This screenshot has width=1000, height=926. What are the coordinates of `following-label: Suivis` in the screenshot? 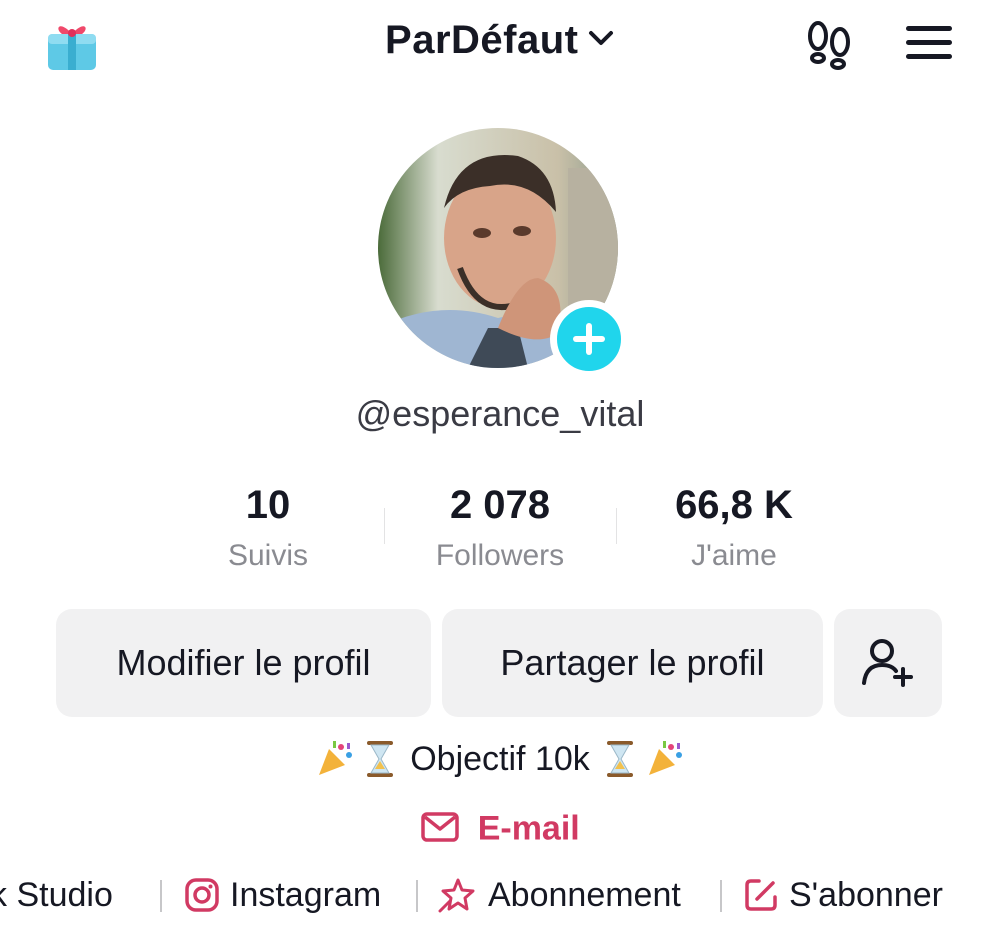 It's located at (268, 555).